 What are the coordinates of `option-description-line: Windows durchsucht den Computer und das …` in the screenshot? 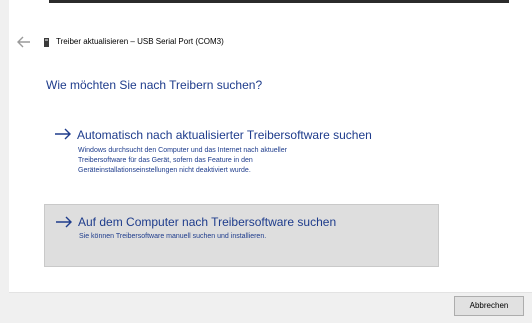 It's located at (182, 150).